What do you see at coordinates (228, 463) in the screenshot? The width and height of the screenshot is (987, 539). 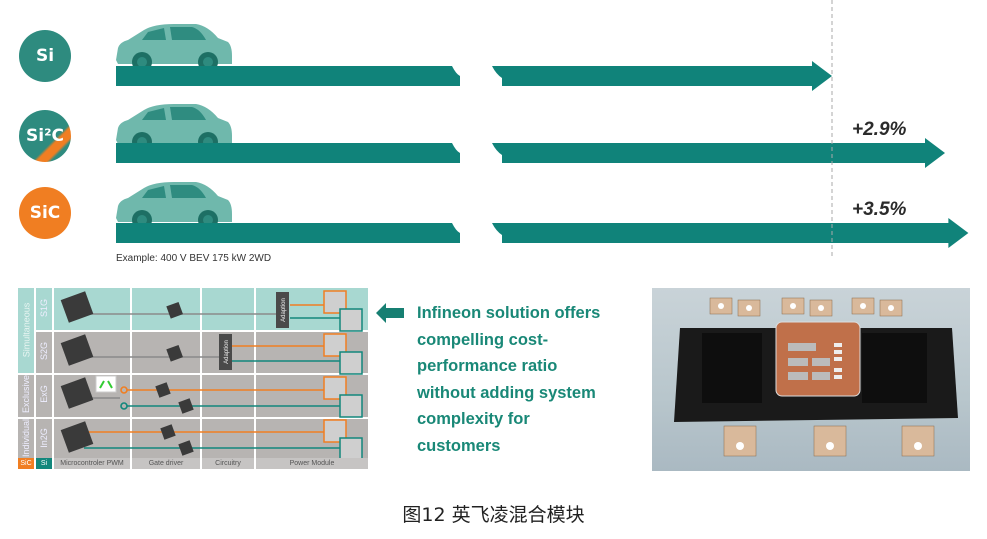 I see `column-label: Circuitry` at bounding box center [228, 463].